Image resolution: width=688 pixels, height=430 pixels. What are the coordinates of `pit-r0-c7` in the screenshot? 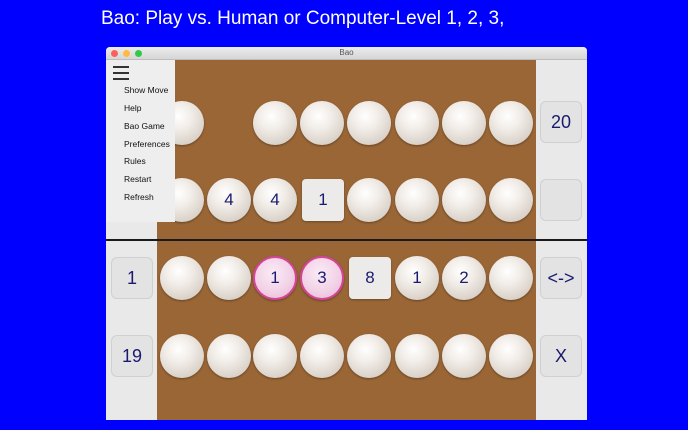 It's located at (511, 123).